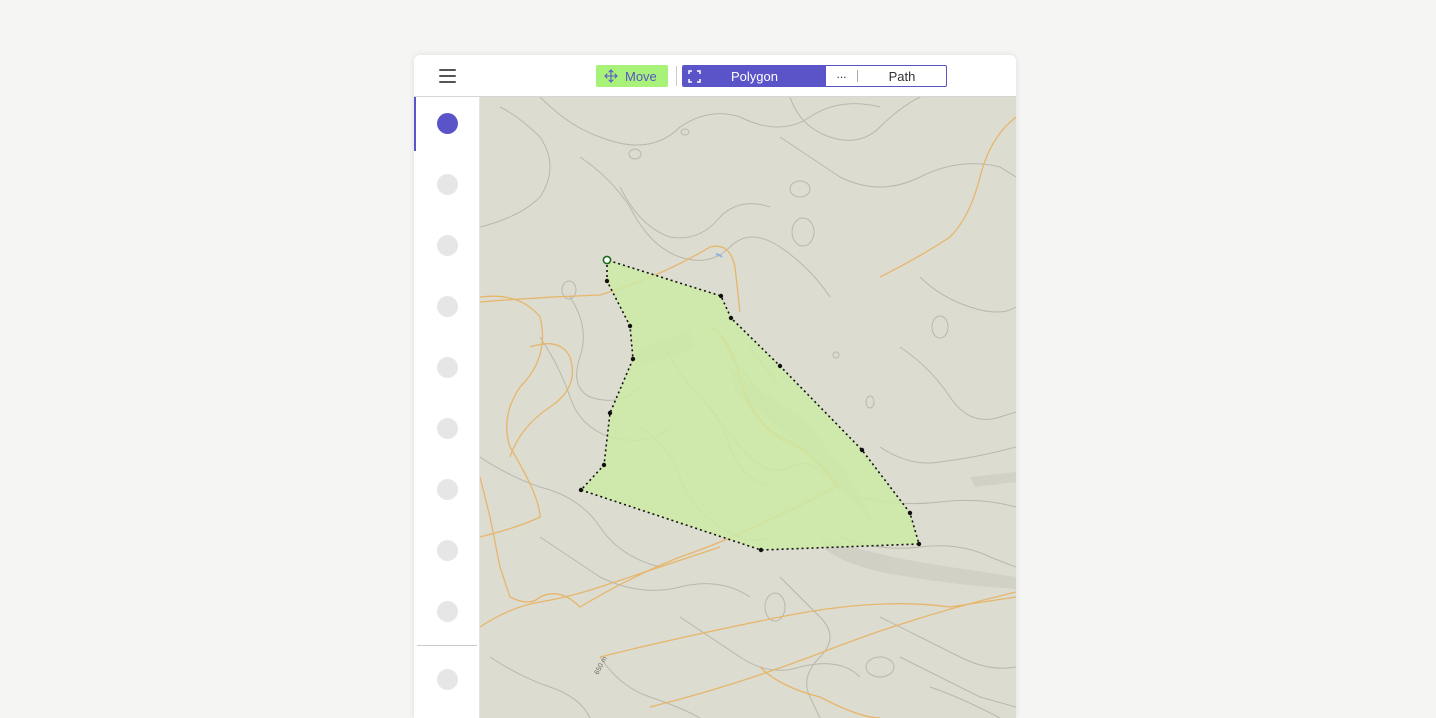 The height and width of the screenshot is (718, 1436). I want to click on sidebar, so click(447, 407).